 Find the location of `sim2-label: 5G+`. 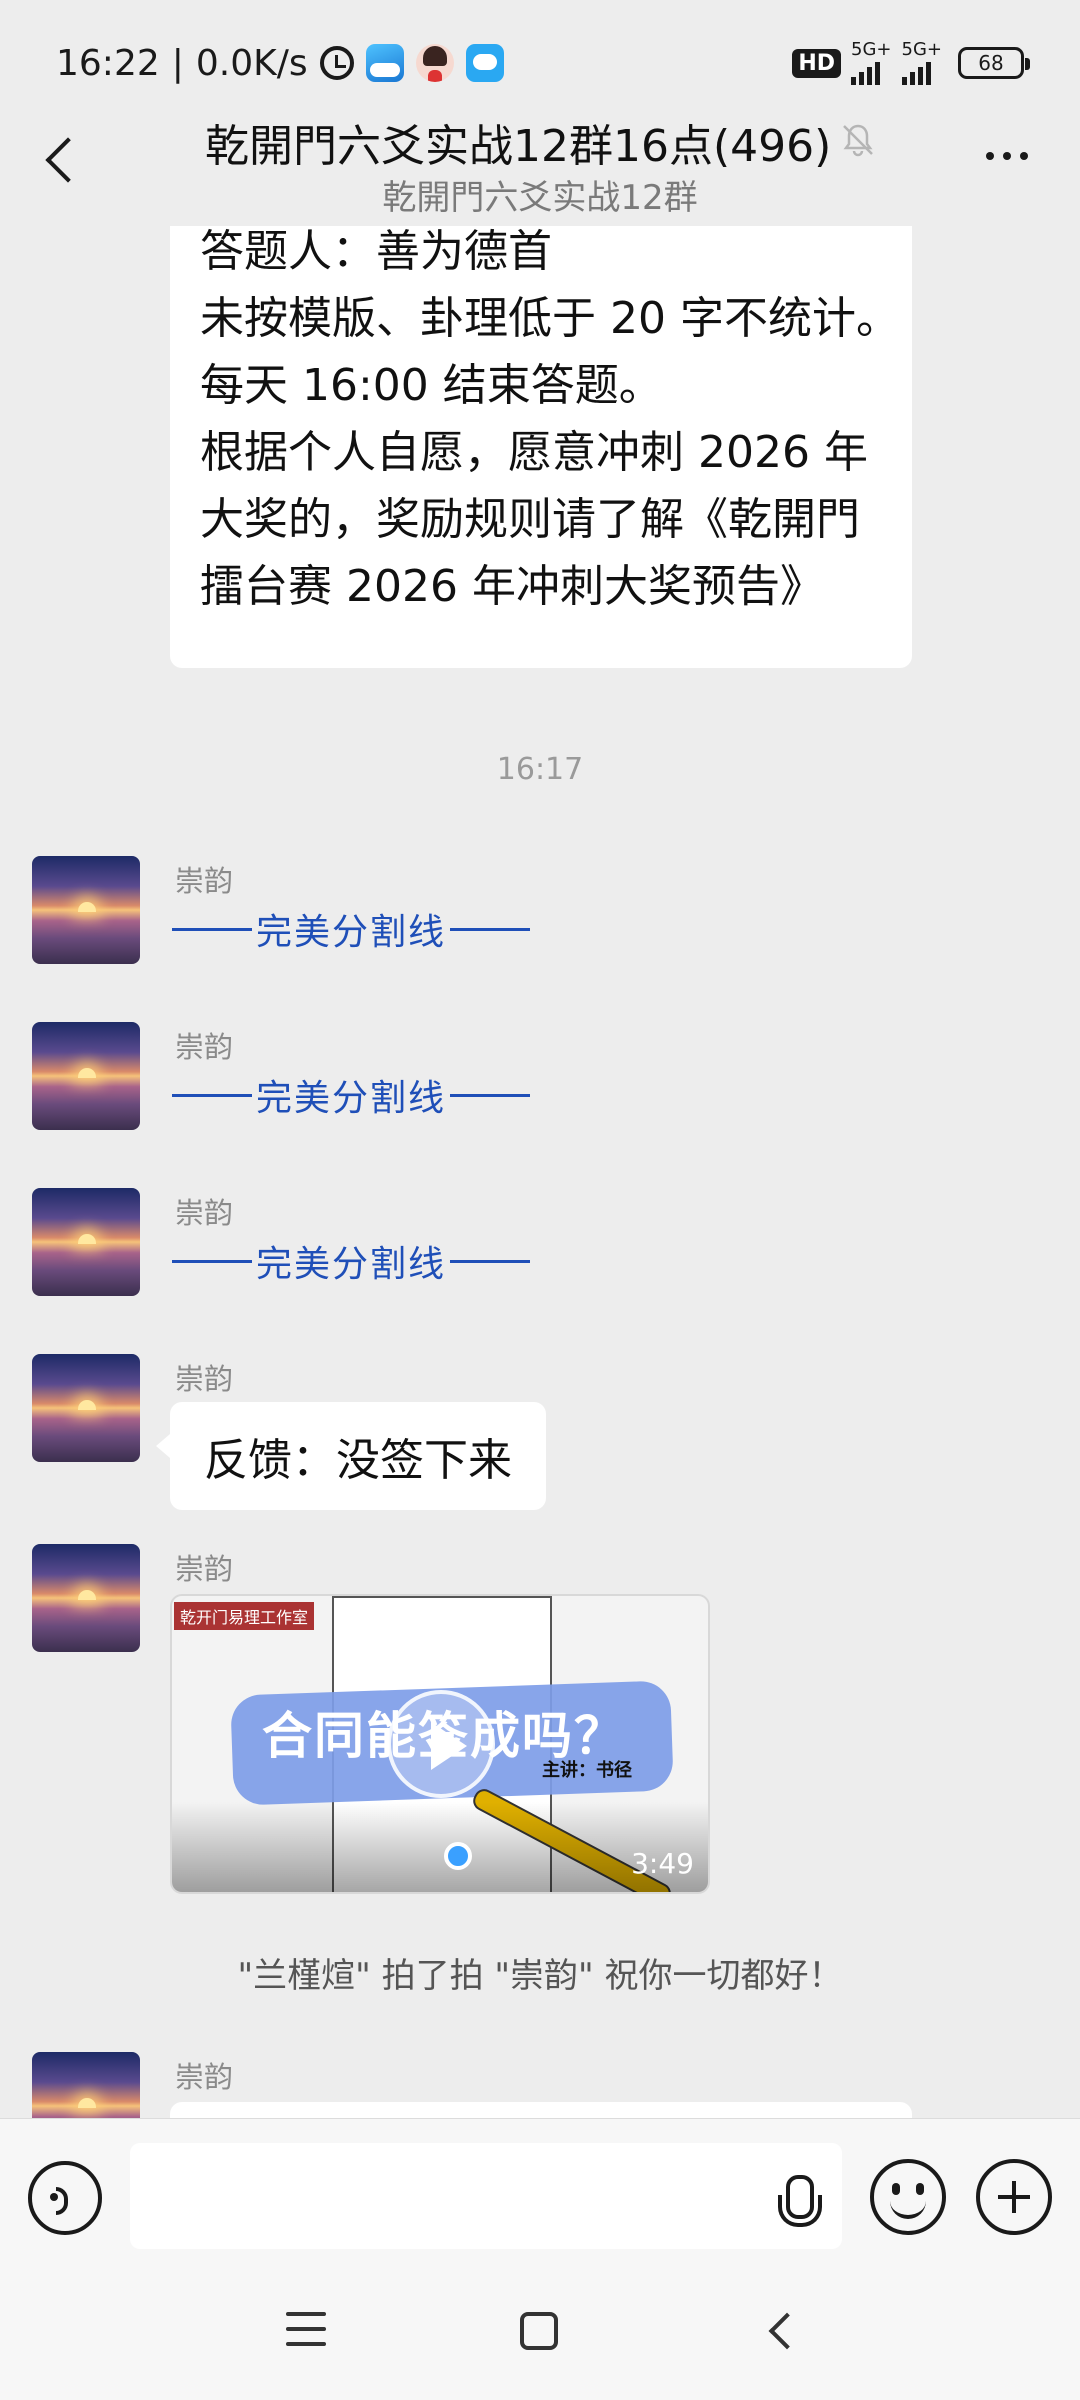

sim2-label: 5G+ is located at coordinates (921, 49).